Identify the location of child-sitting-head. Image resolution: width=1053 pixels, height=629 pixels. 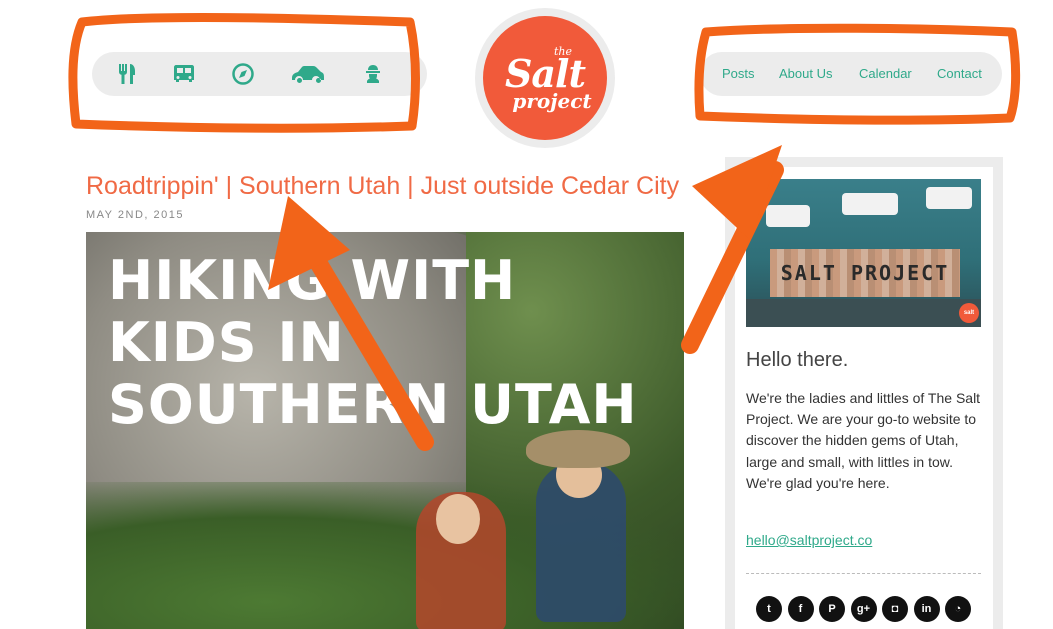
(458, 519).